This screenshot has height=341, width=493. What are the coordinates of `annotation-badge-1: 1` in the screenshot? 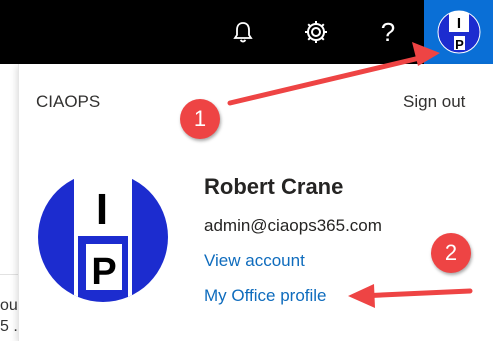 It's located at (200, 119).